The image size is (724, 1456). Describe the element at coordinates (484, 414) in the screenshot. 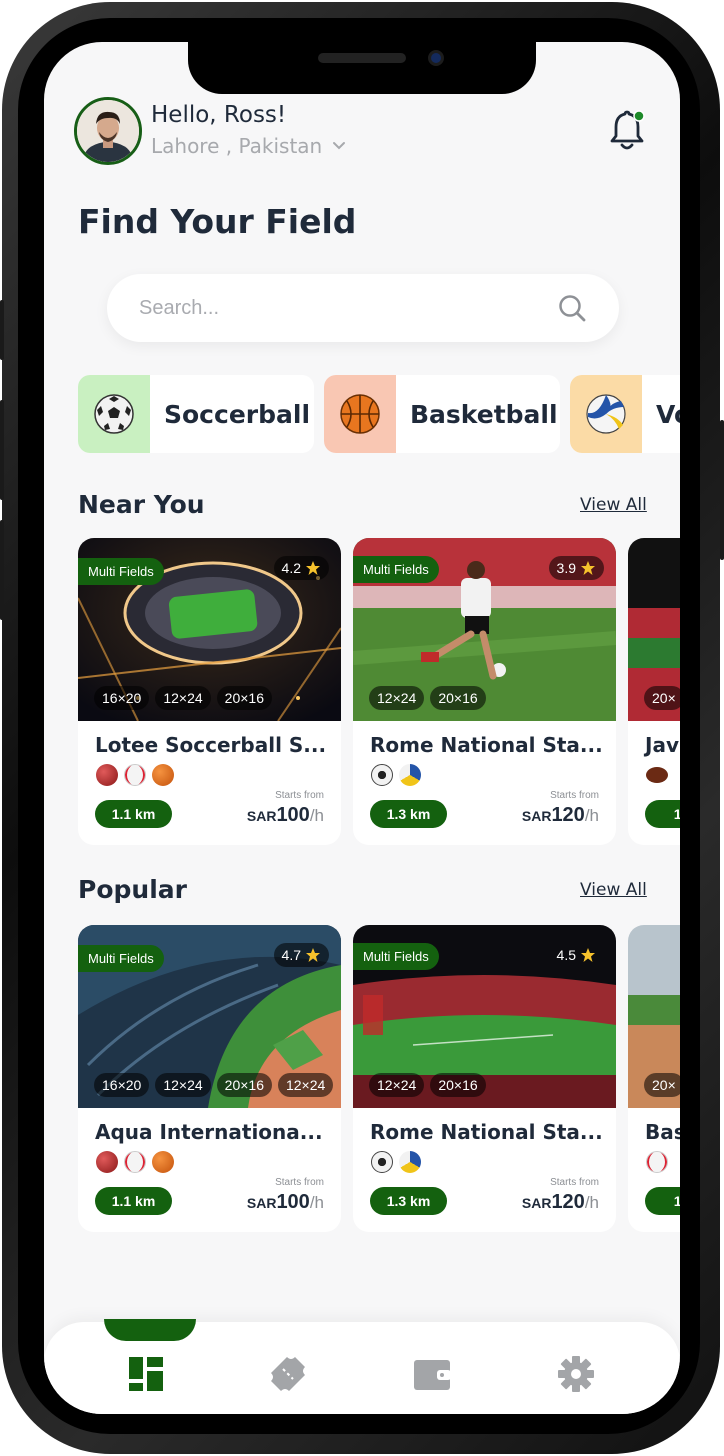

I see `category-label: Basketball` at that location.